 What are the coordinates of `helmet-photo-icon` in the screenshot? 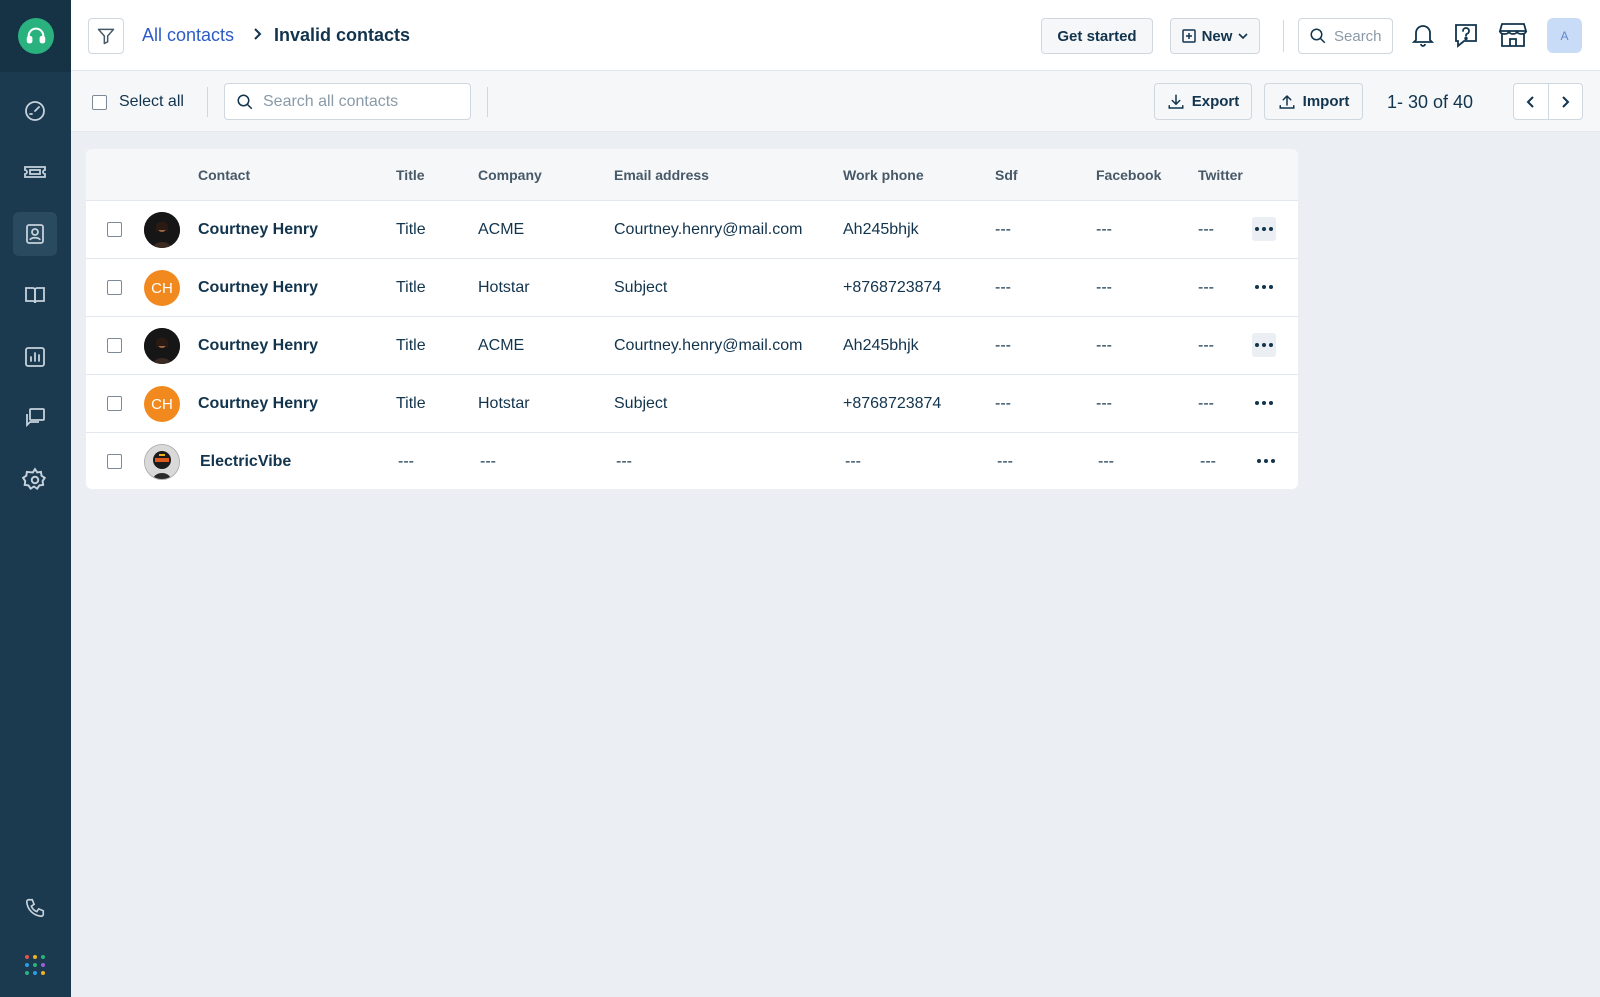 It's located at (162, 462).